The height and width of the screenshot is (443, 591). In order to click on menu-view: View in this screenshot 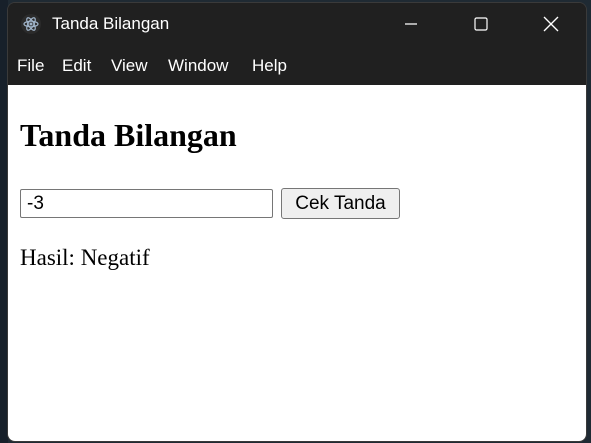, I will do `click(129, 66)`.